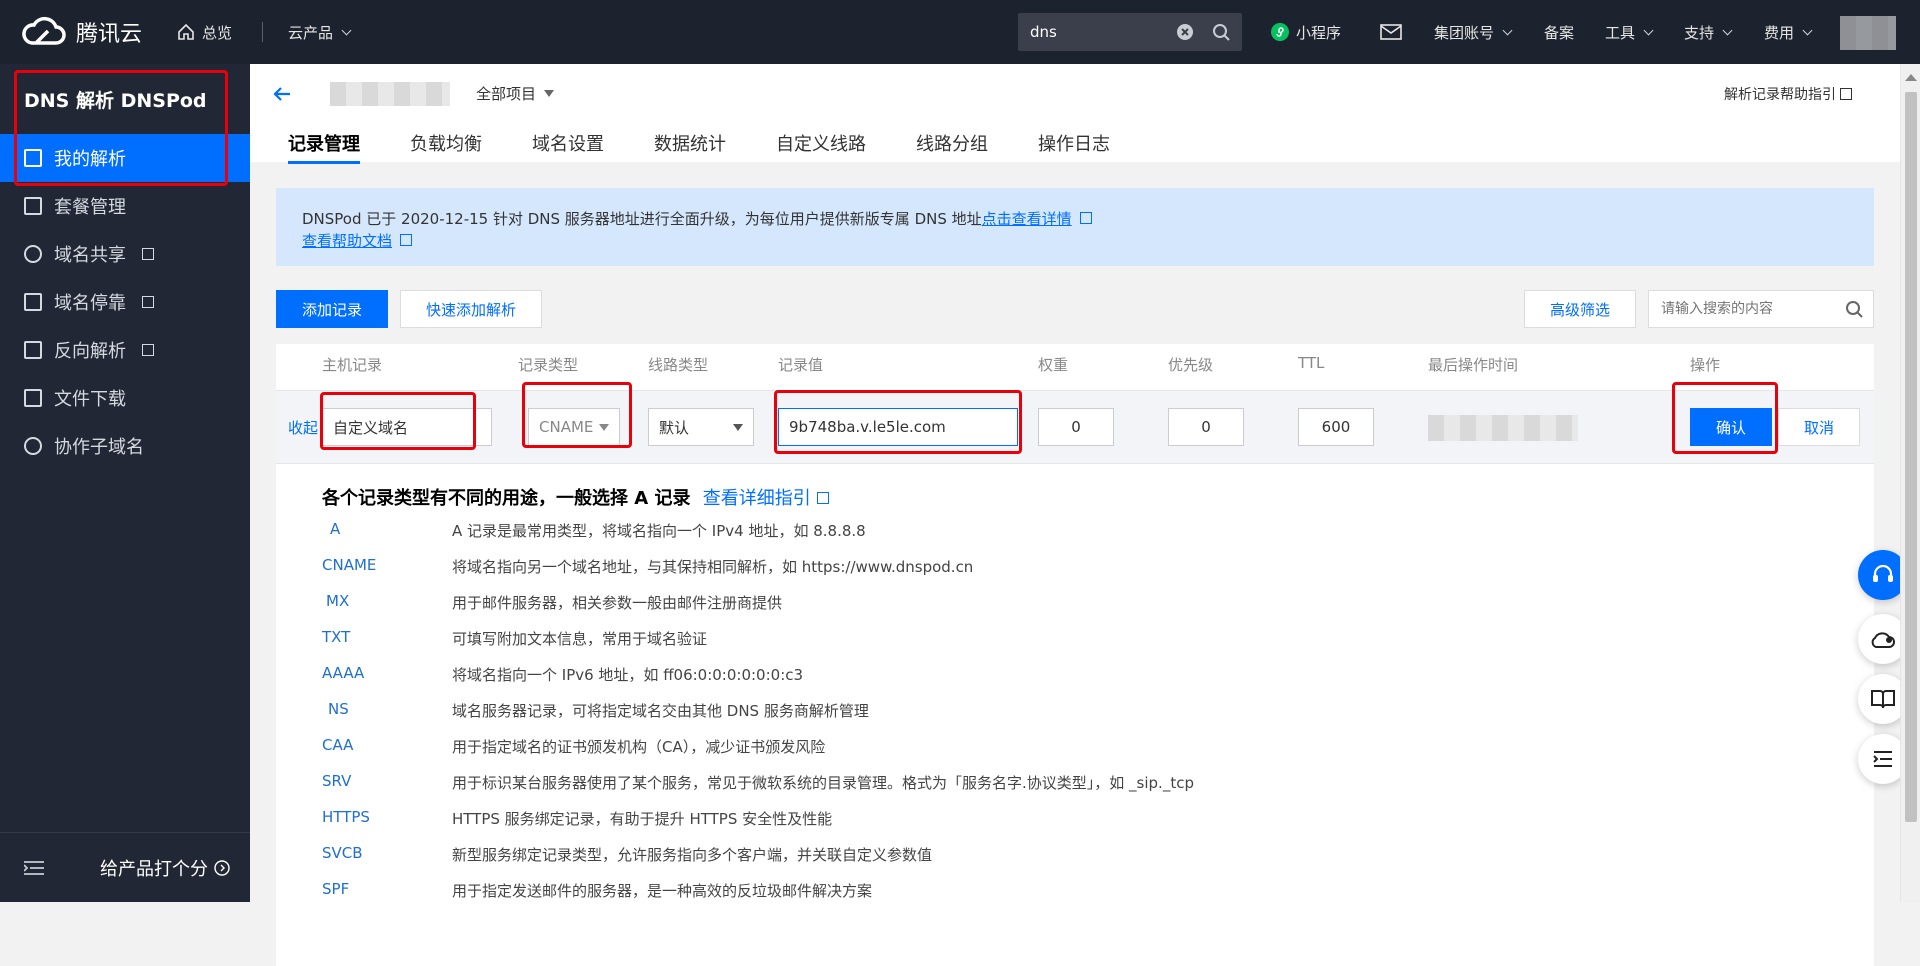  Describe the element at coordinates (337, 781) in the screenshot. I see `record-type-srv: SRV` at that location.